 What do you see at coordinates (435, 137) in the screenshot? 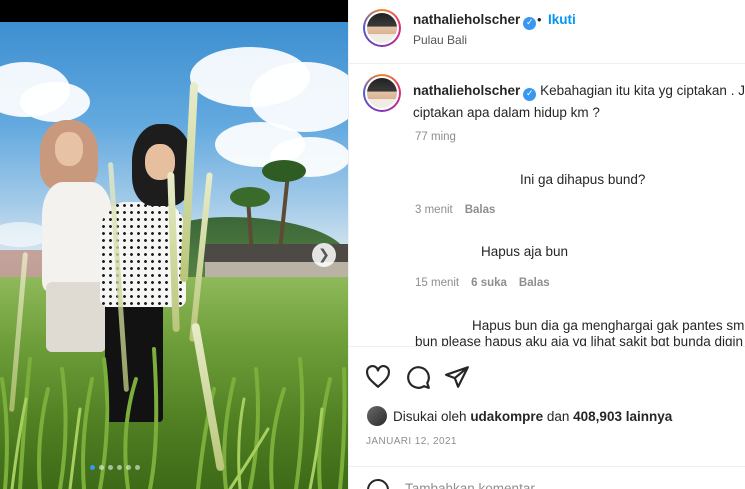
I see `caption-timestamp: 77 ming` at bounding box center [435, 137].